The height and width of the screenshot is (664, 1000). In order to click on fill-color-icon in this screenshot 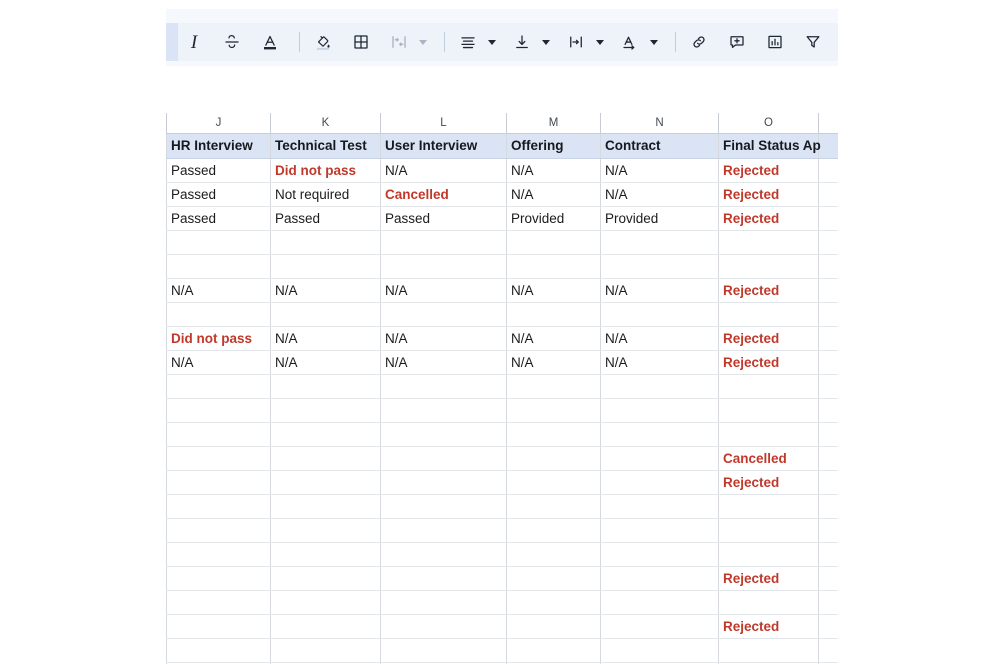, I will do `click(323, 42)`.